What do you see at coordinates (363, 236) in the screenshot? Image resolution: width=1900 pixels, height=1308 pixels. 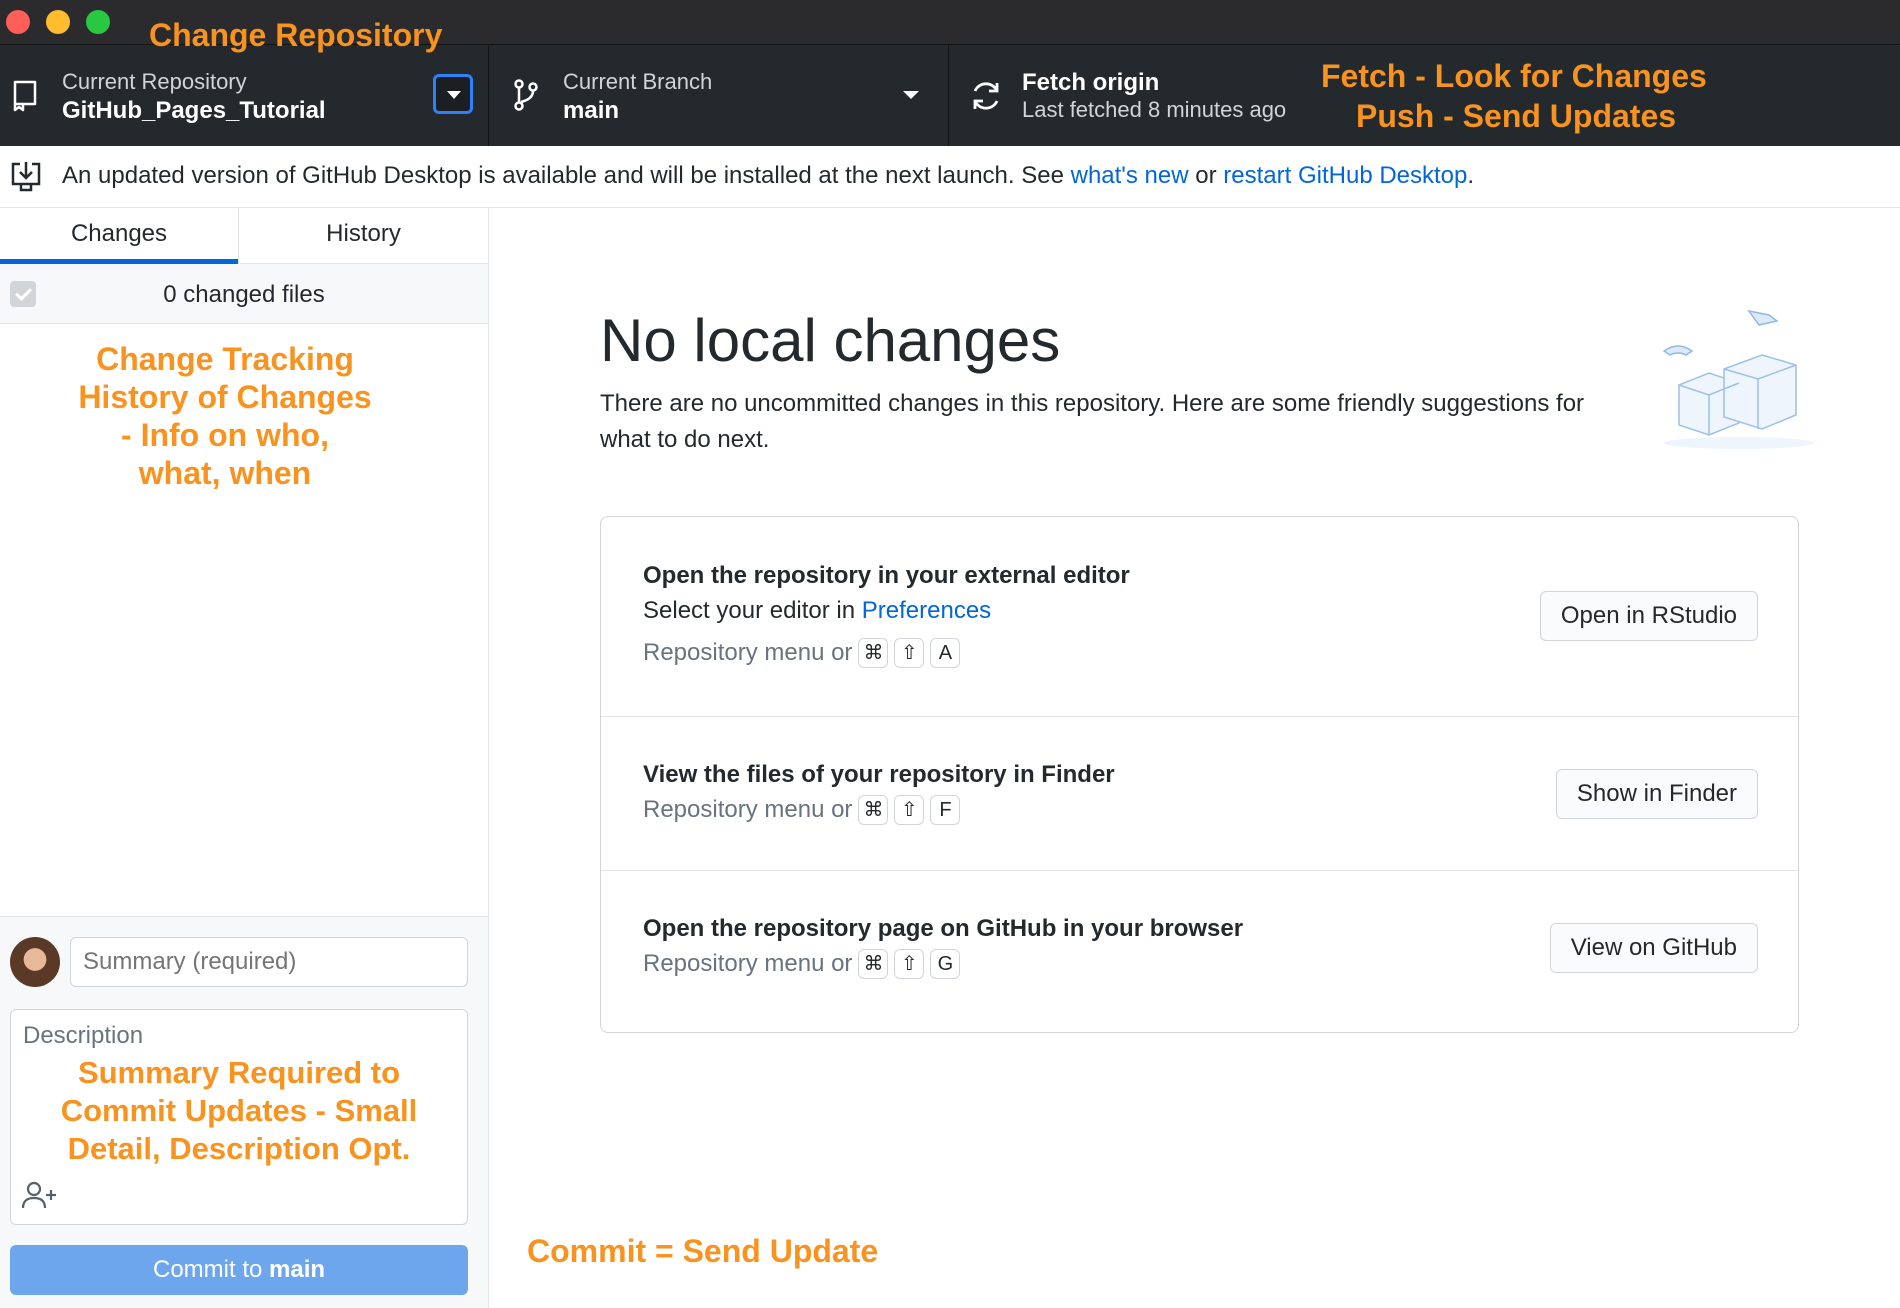 I see `tab-history: History` at bounding box center [363, 236].